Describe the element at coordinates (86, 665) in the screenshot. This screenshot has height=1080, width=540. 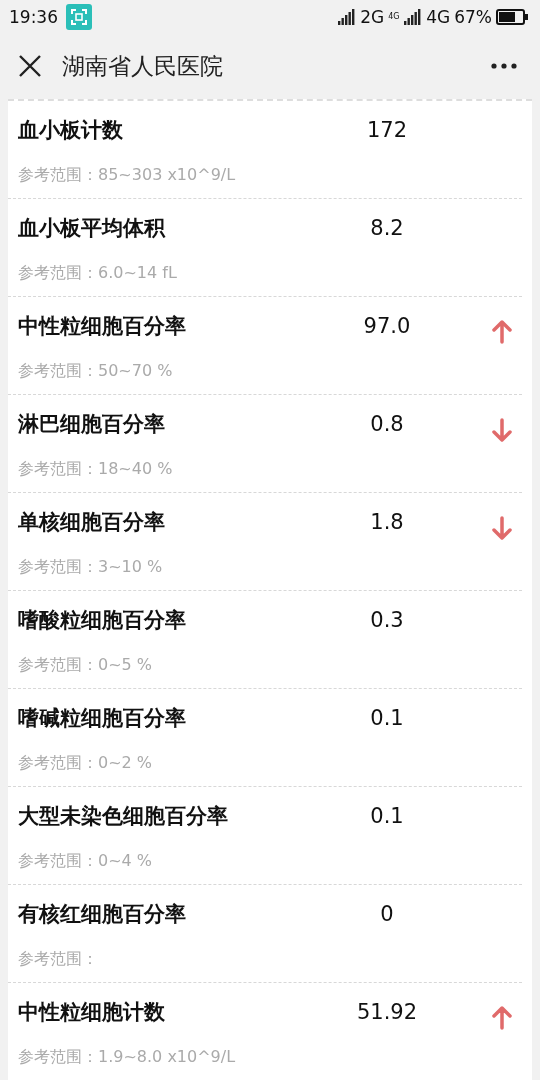
I see `reference-range: 参考范围：0~5 %` at that location.